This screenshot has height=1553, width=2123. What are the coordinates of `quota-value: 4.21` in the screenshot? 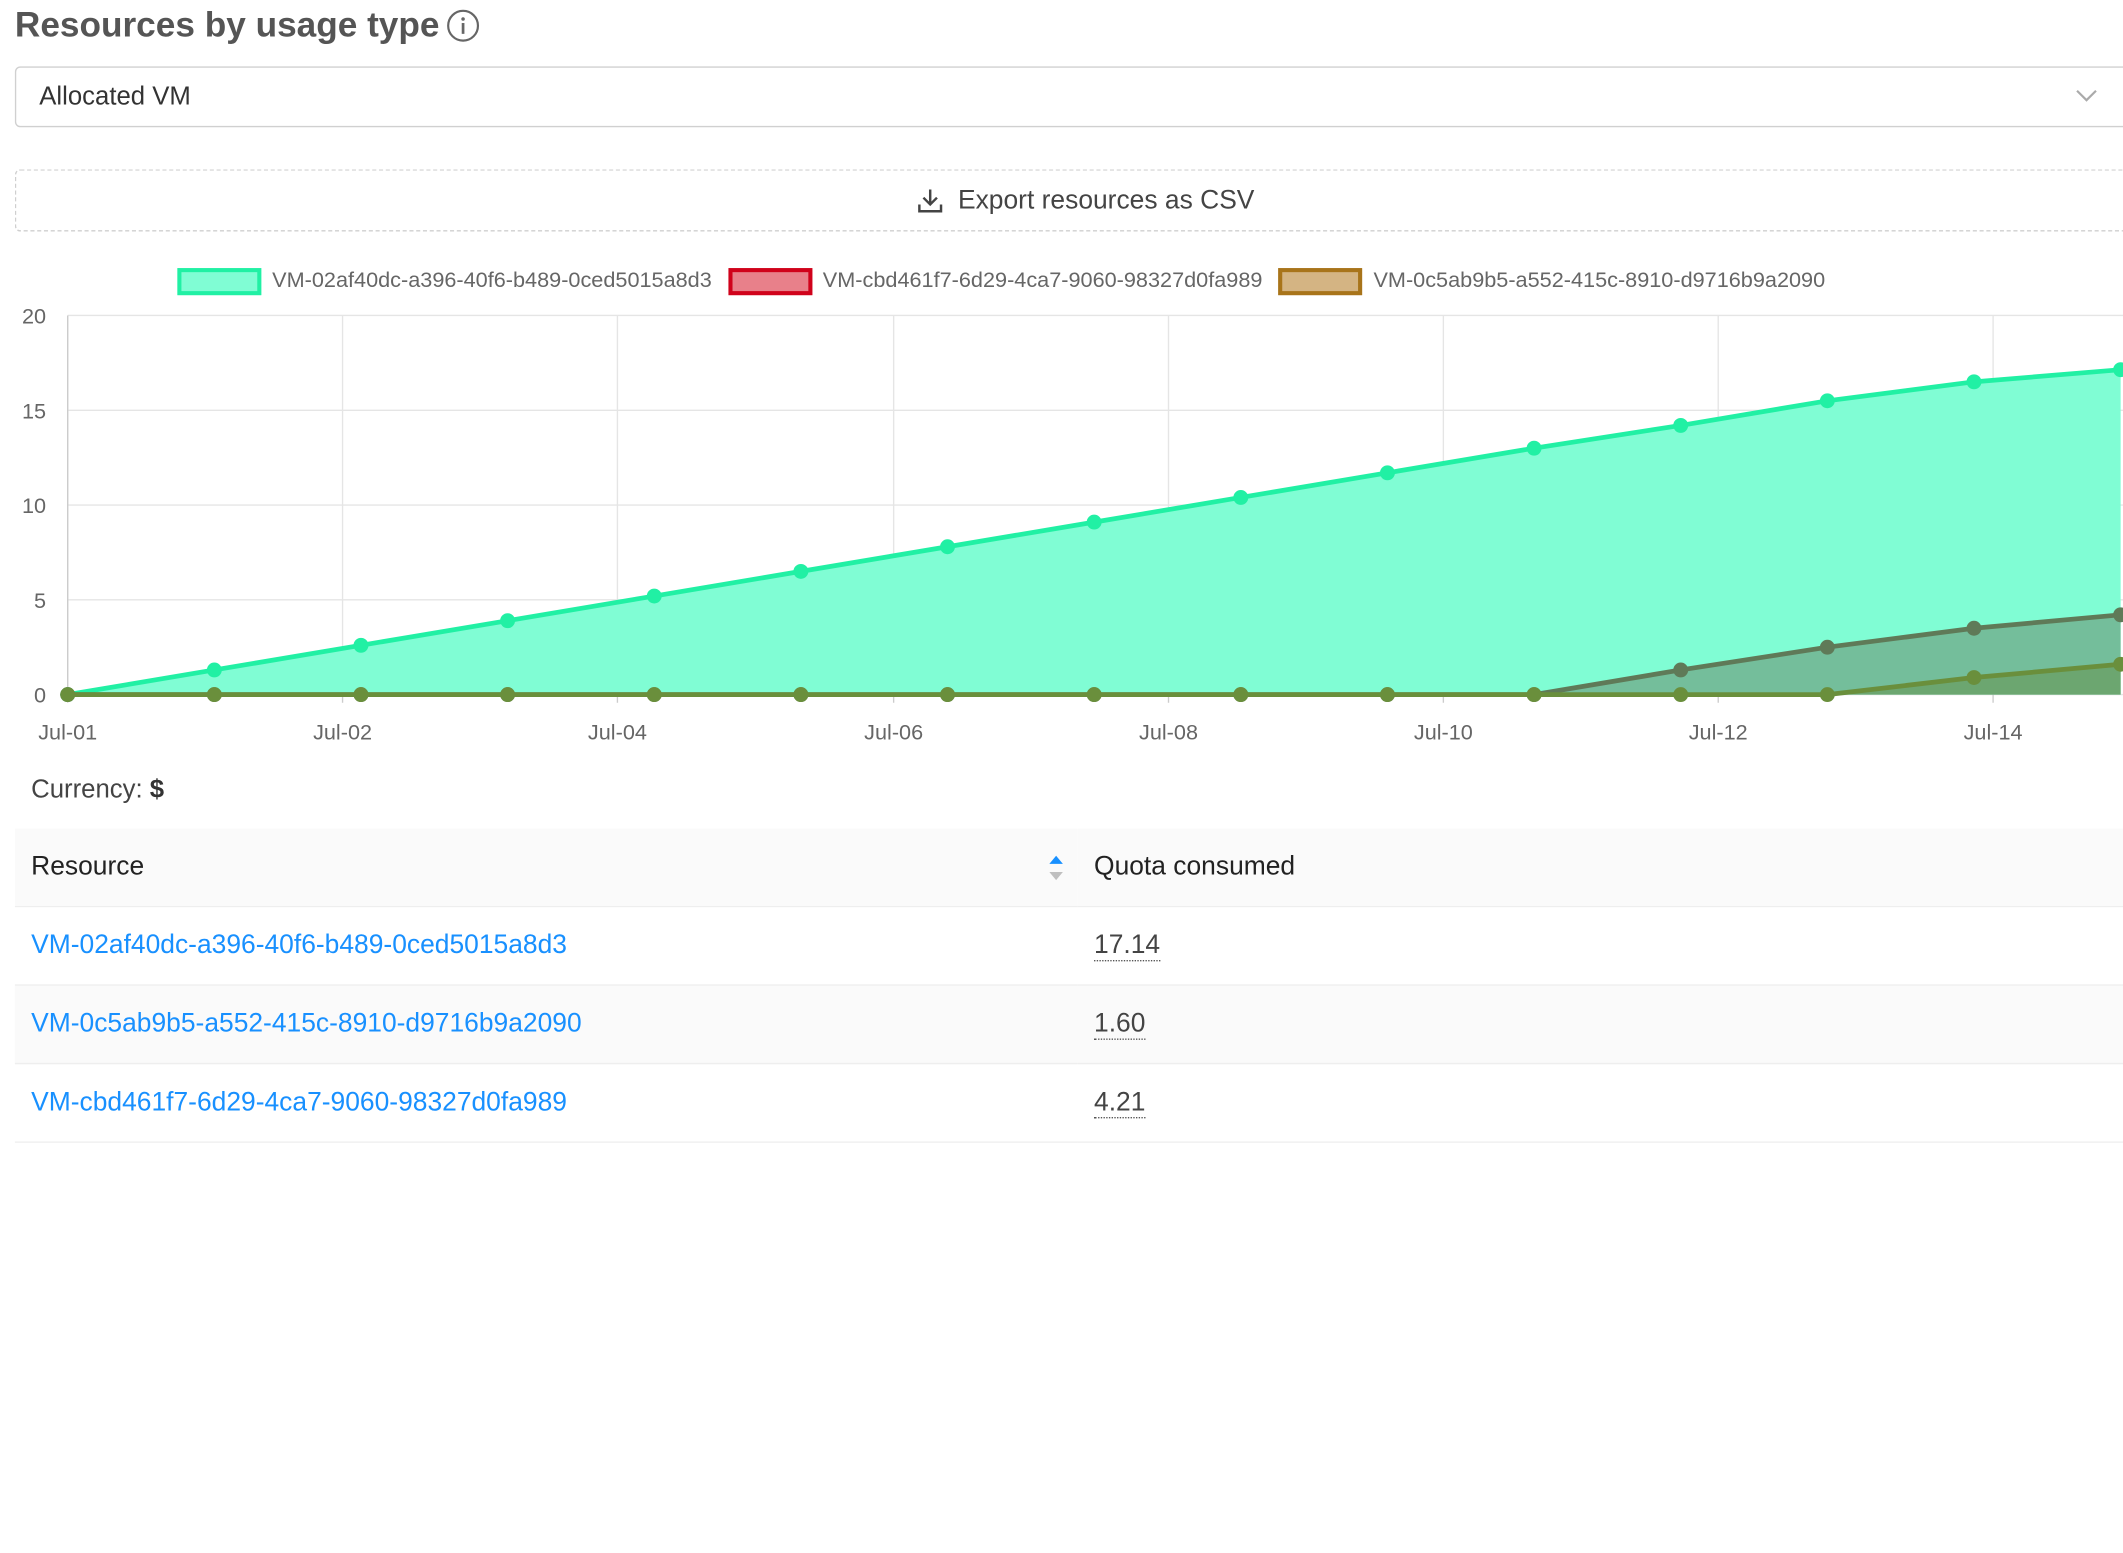 It's located at (1120, 1103).